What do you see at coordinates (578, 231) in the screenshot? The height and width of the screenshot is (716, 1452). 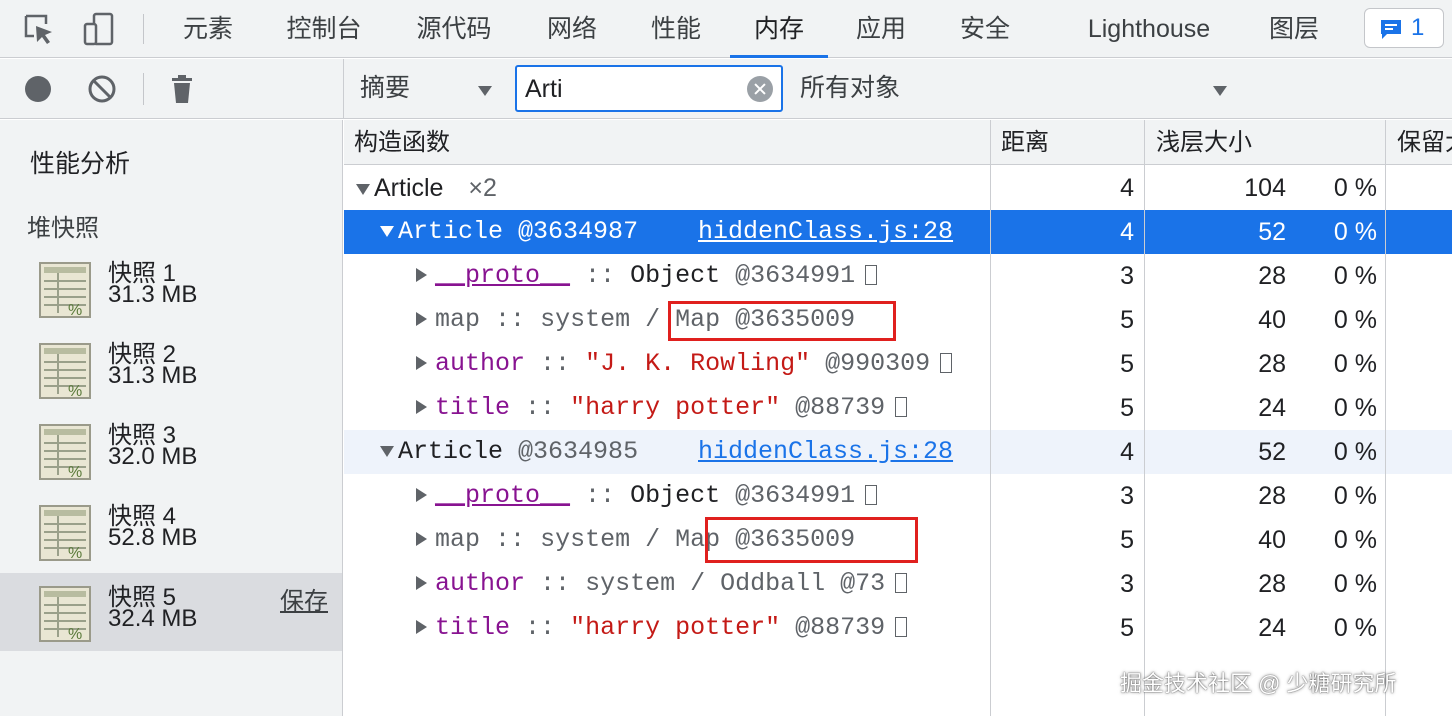 I see `object-id: @3634987` at bounding box center [578, 231].